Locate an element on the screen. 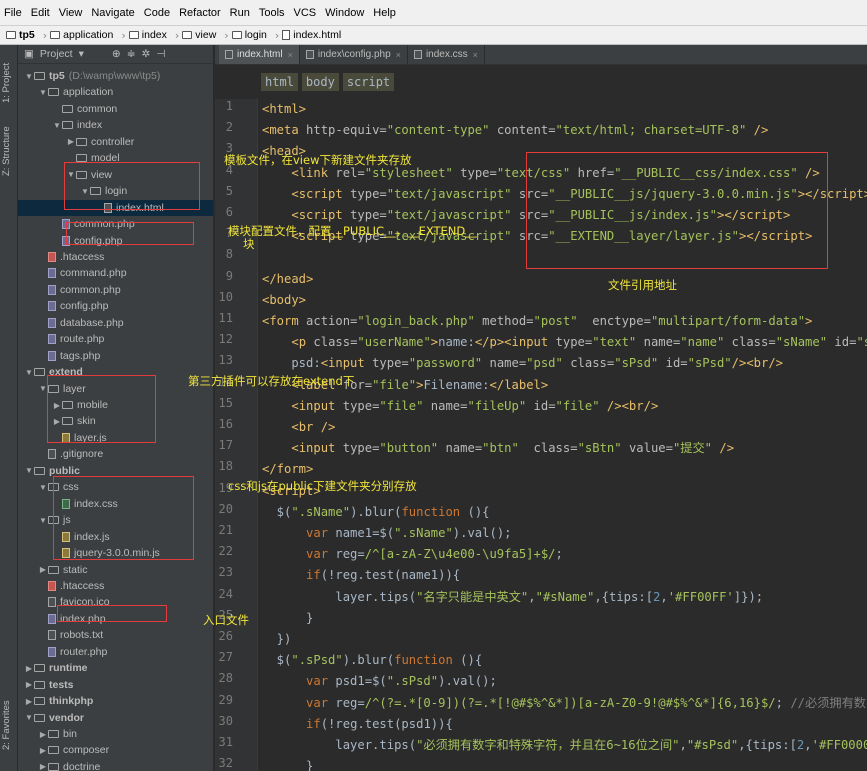 The height and width of the screenshot is (771, 867). tree-item: database.php is located at coordinates (115, 323).